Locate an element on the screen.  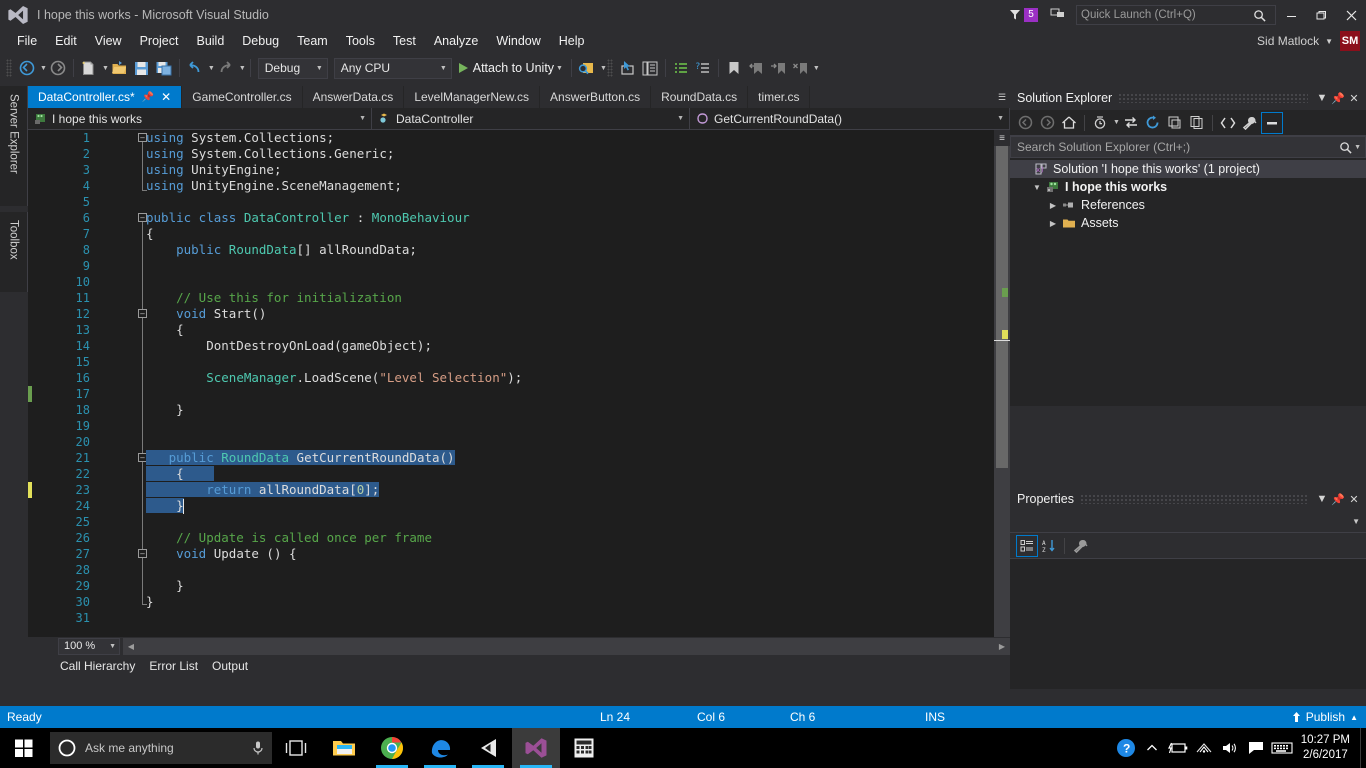
attach-to-unity-button: Attach to Unity ▼ is located at coordinates (511, 68).